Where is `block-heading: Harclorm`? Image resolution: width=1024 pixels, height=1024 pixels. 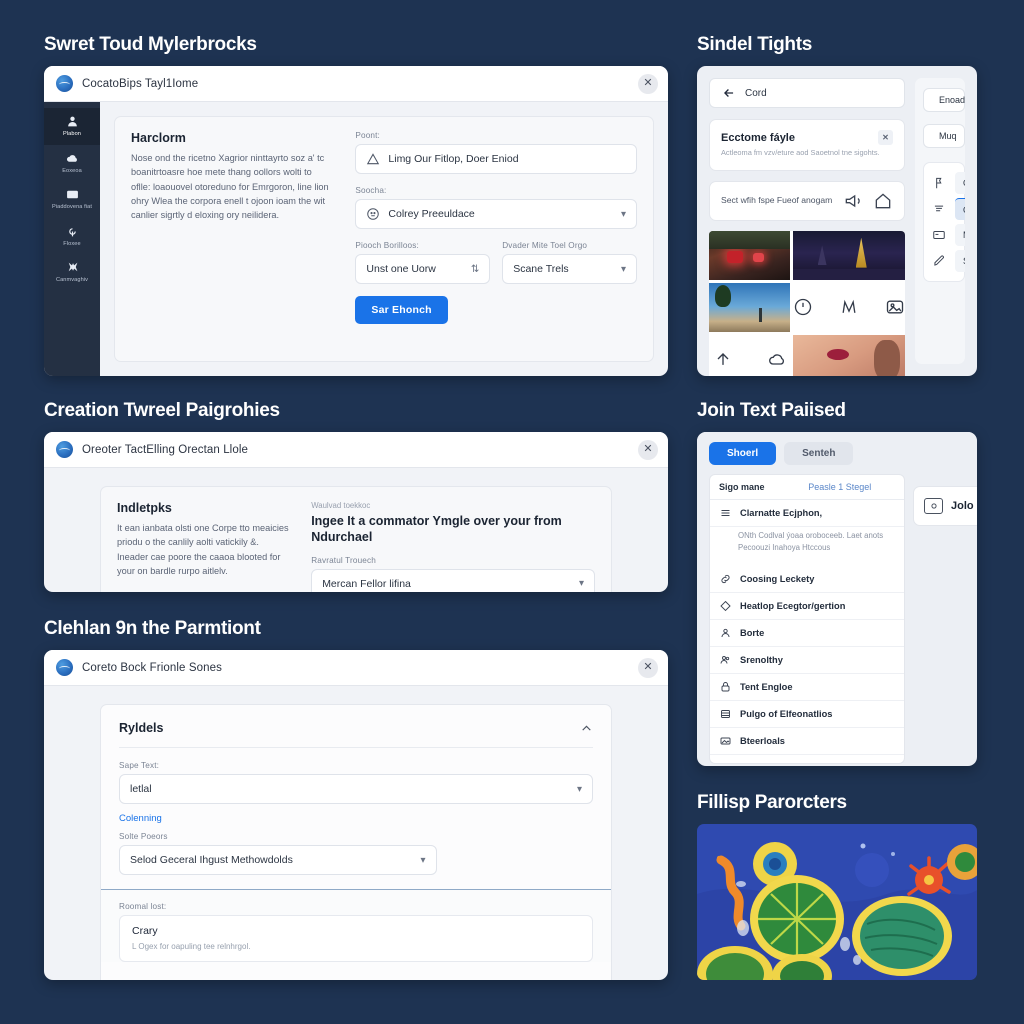 block-heading: Harclorm is located at coordinates (158, 138).